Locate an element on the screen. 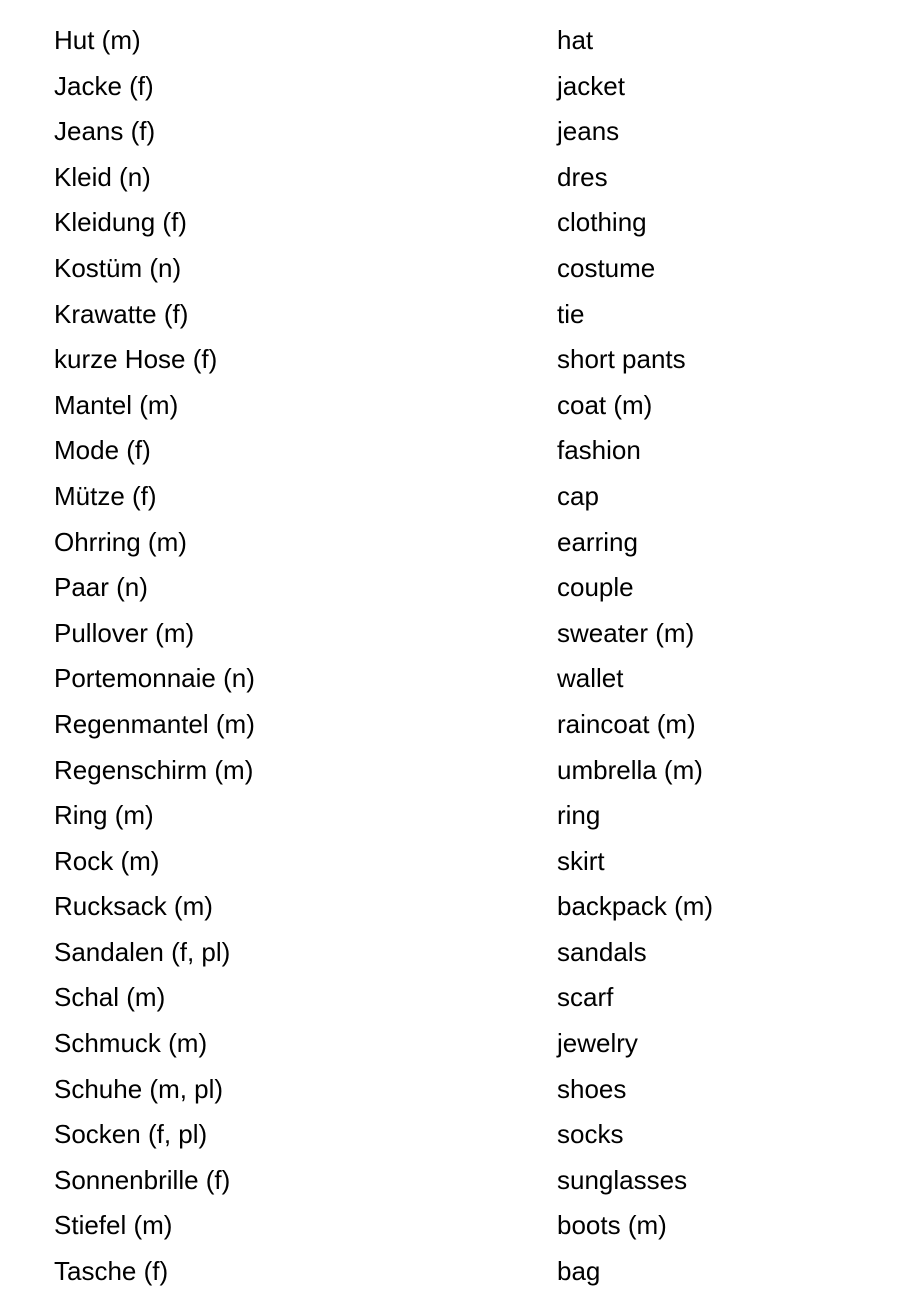  german-term: Regenschirm (m) is located at coordinates (154, 769).